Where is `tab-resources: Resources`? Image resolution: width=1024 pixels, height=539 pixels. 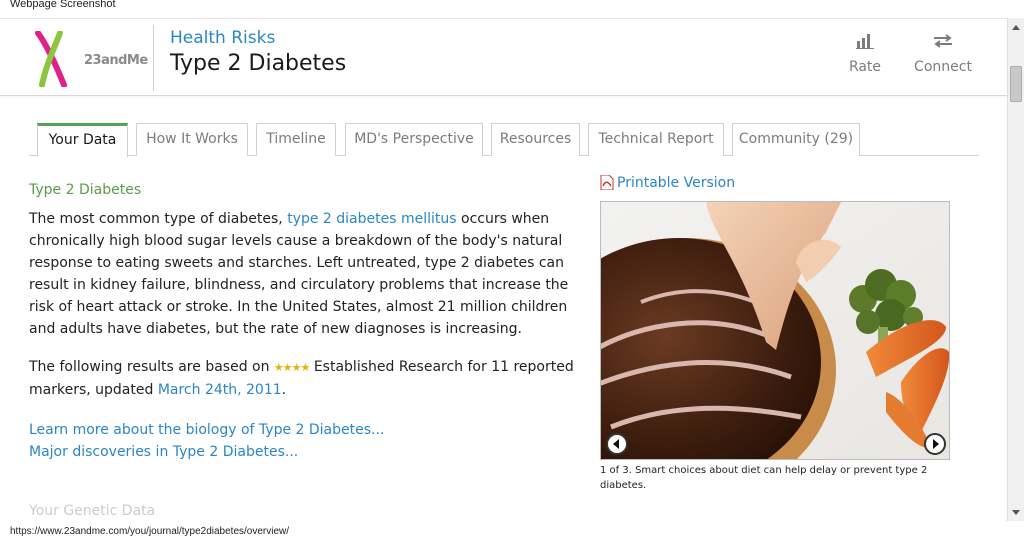 tab-resources: Resources is located at coordinates (535, 139).